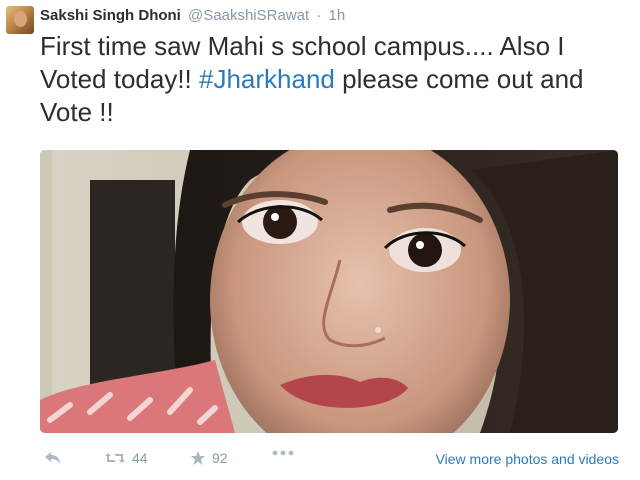 Image resolution: width=640 pixels, height=480 pixels. What do you see at coordinates (527, 459) in the screenshot?
I see `view-more-photos-link: View more photos and videos` at bounding box center [527, 459].